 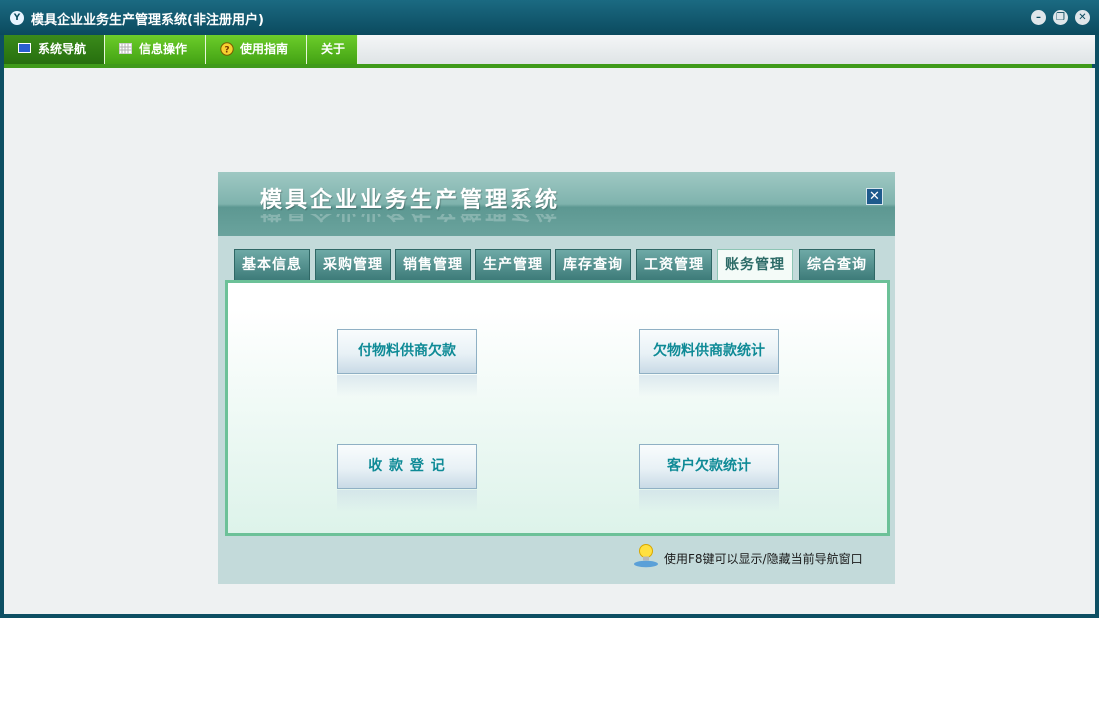 I want to click on hint-text: 使用F8键可以显示/隐藏当前导航窗口, so click(x=763, y=559).